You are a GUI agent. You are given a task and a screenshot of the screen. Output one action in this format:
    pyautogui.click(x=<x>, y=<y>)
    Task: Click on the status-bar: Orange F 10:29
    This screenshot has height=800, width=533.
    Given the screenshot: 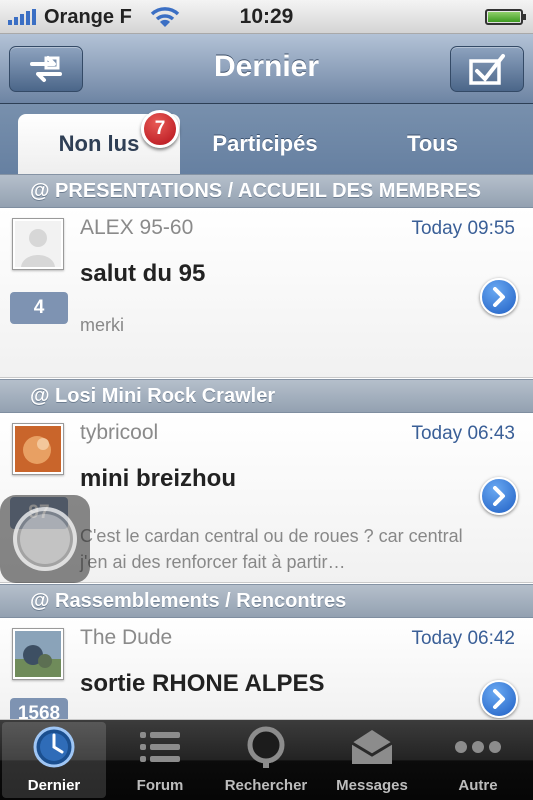 What is the action you would take?
    pyautogui.click(x=266, y=17)
    